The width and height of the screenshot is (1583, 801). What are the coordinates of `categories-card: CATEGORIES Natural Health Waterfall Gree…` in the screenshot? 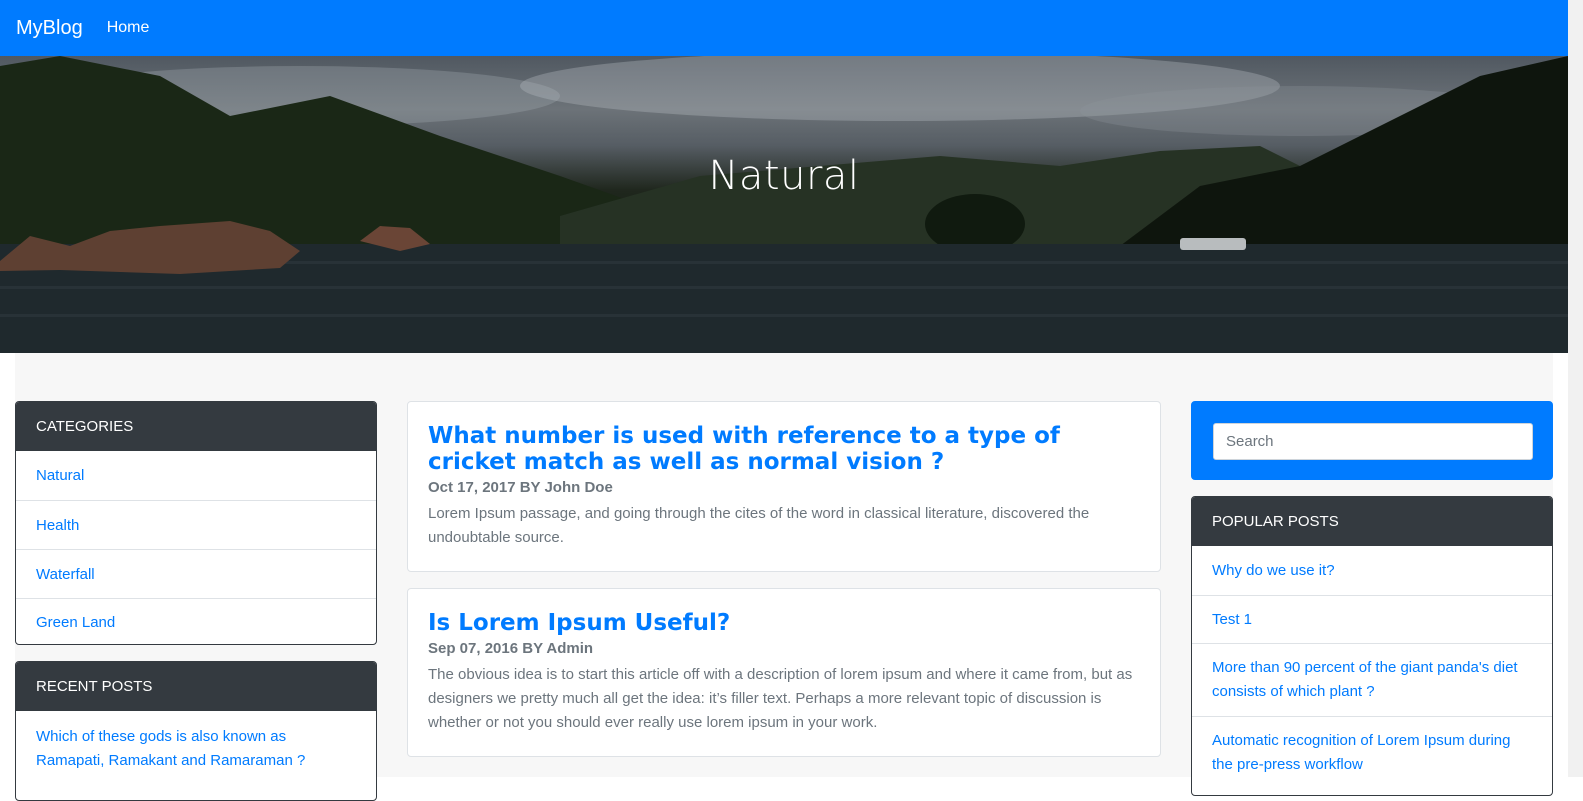 It's located at (196, 523).